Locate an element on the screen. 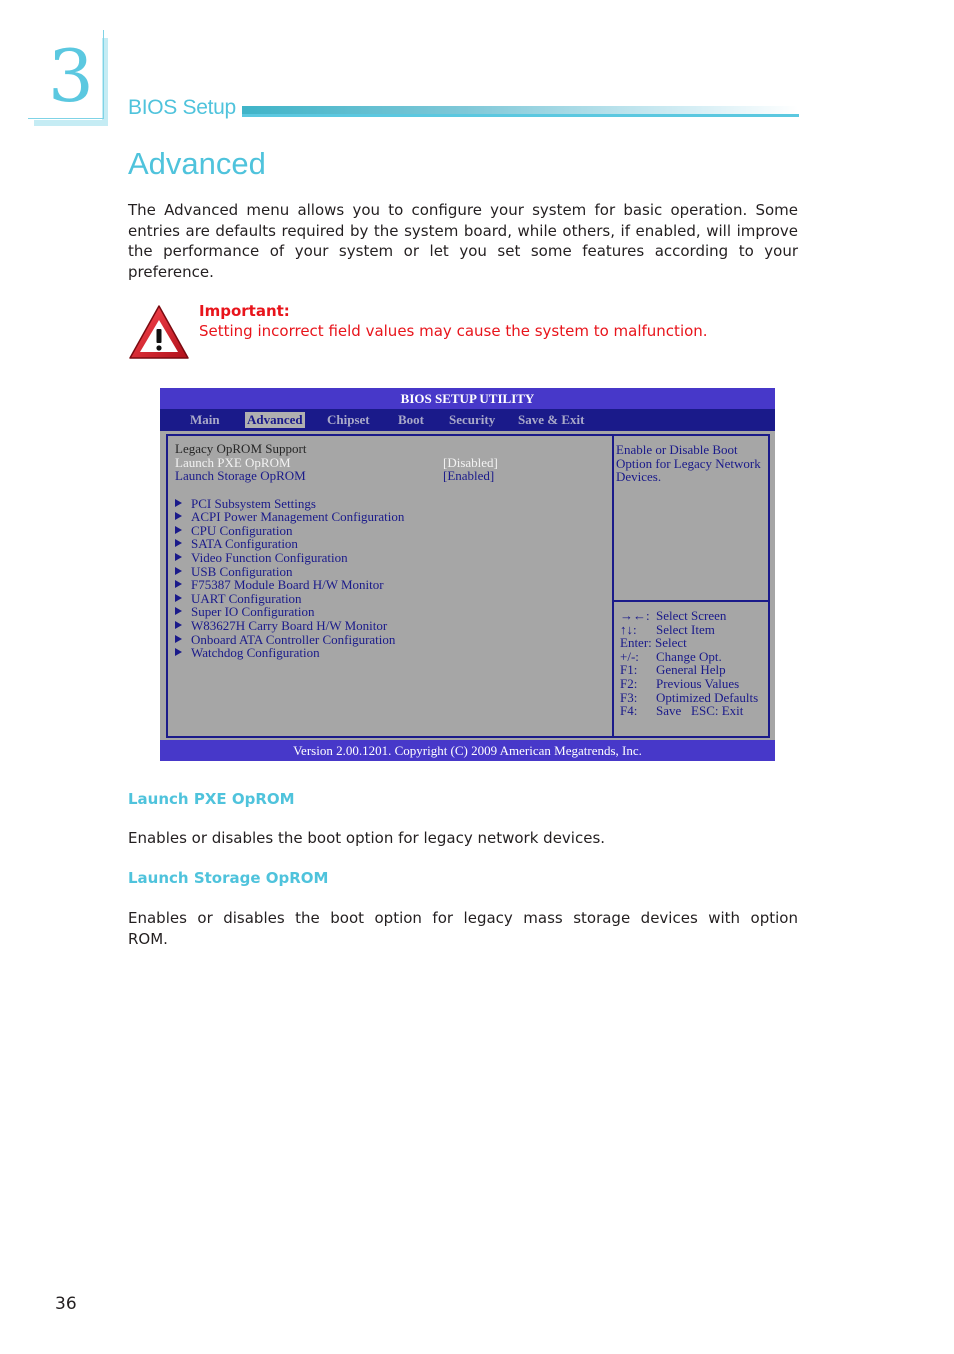 This screenshot has height=1354, width=954. bios-submenu-item: W83627H Carry Board H/W Monitor is located at coordinates (281, 626).